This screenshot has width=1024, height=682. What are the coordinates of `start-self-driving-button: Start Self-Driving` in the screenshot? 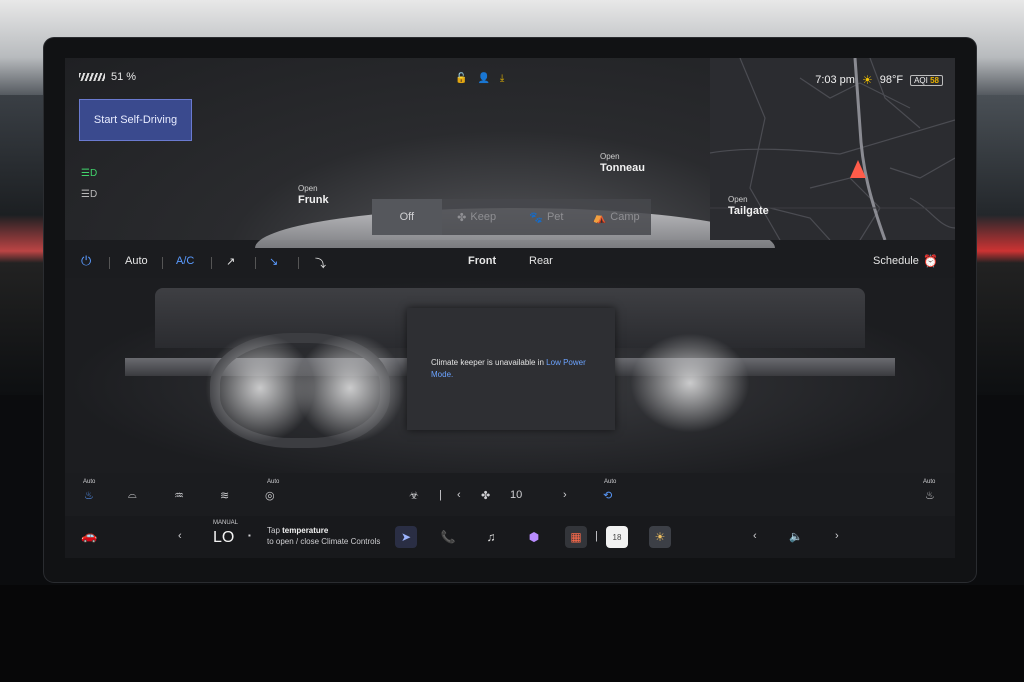 It's located at (135, 120).